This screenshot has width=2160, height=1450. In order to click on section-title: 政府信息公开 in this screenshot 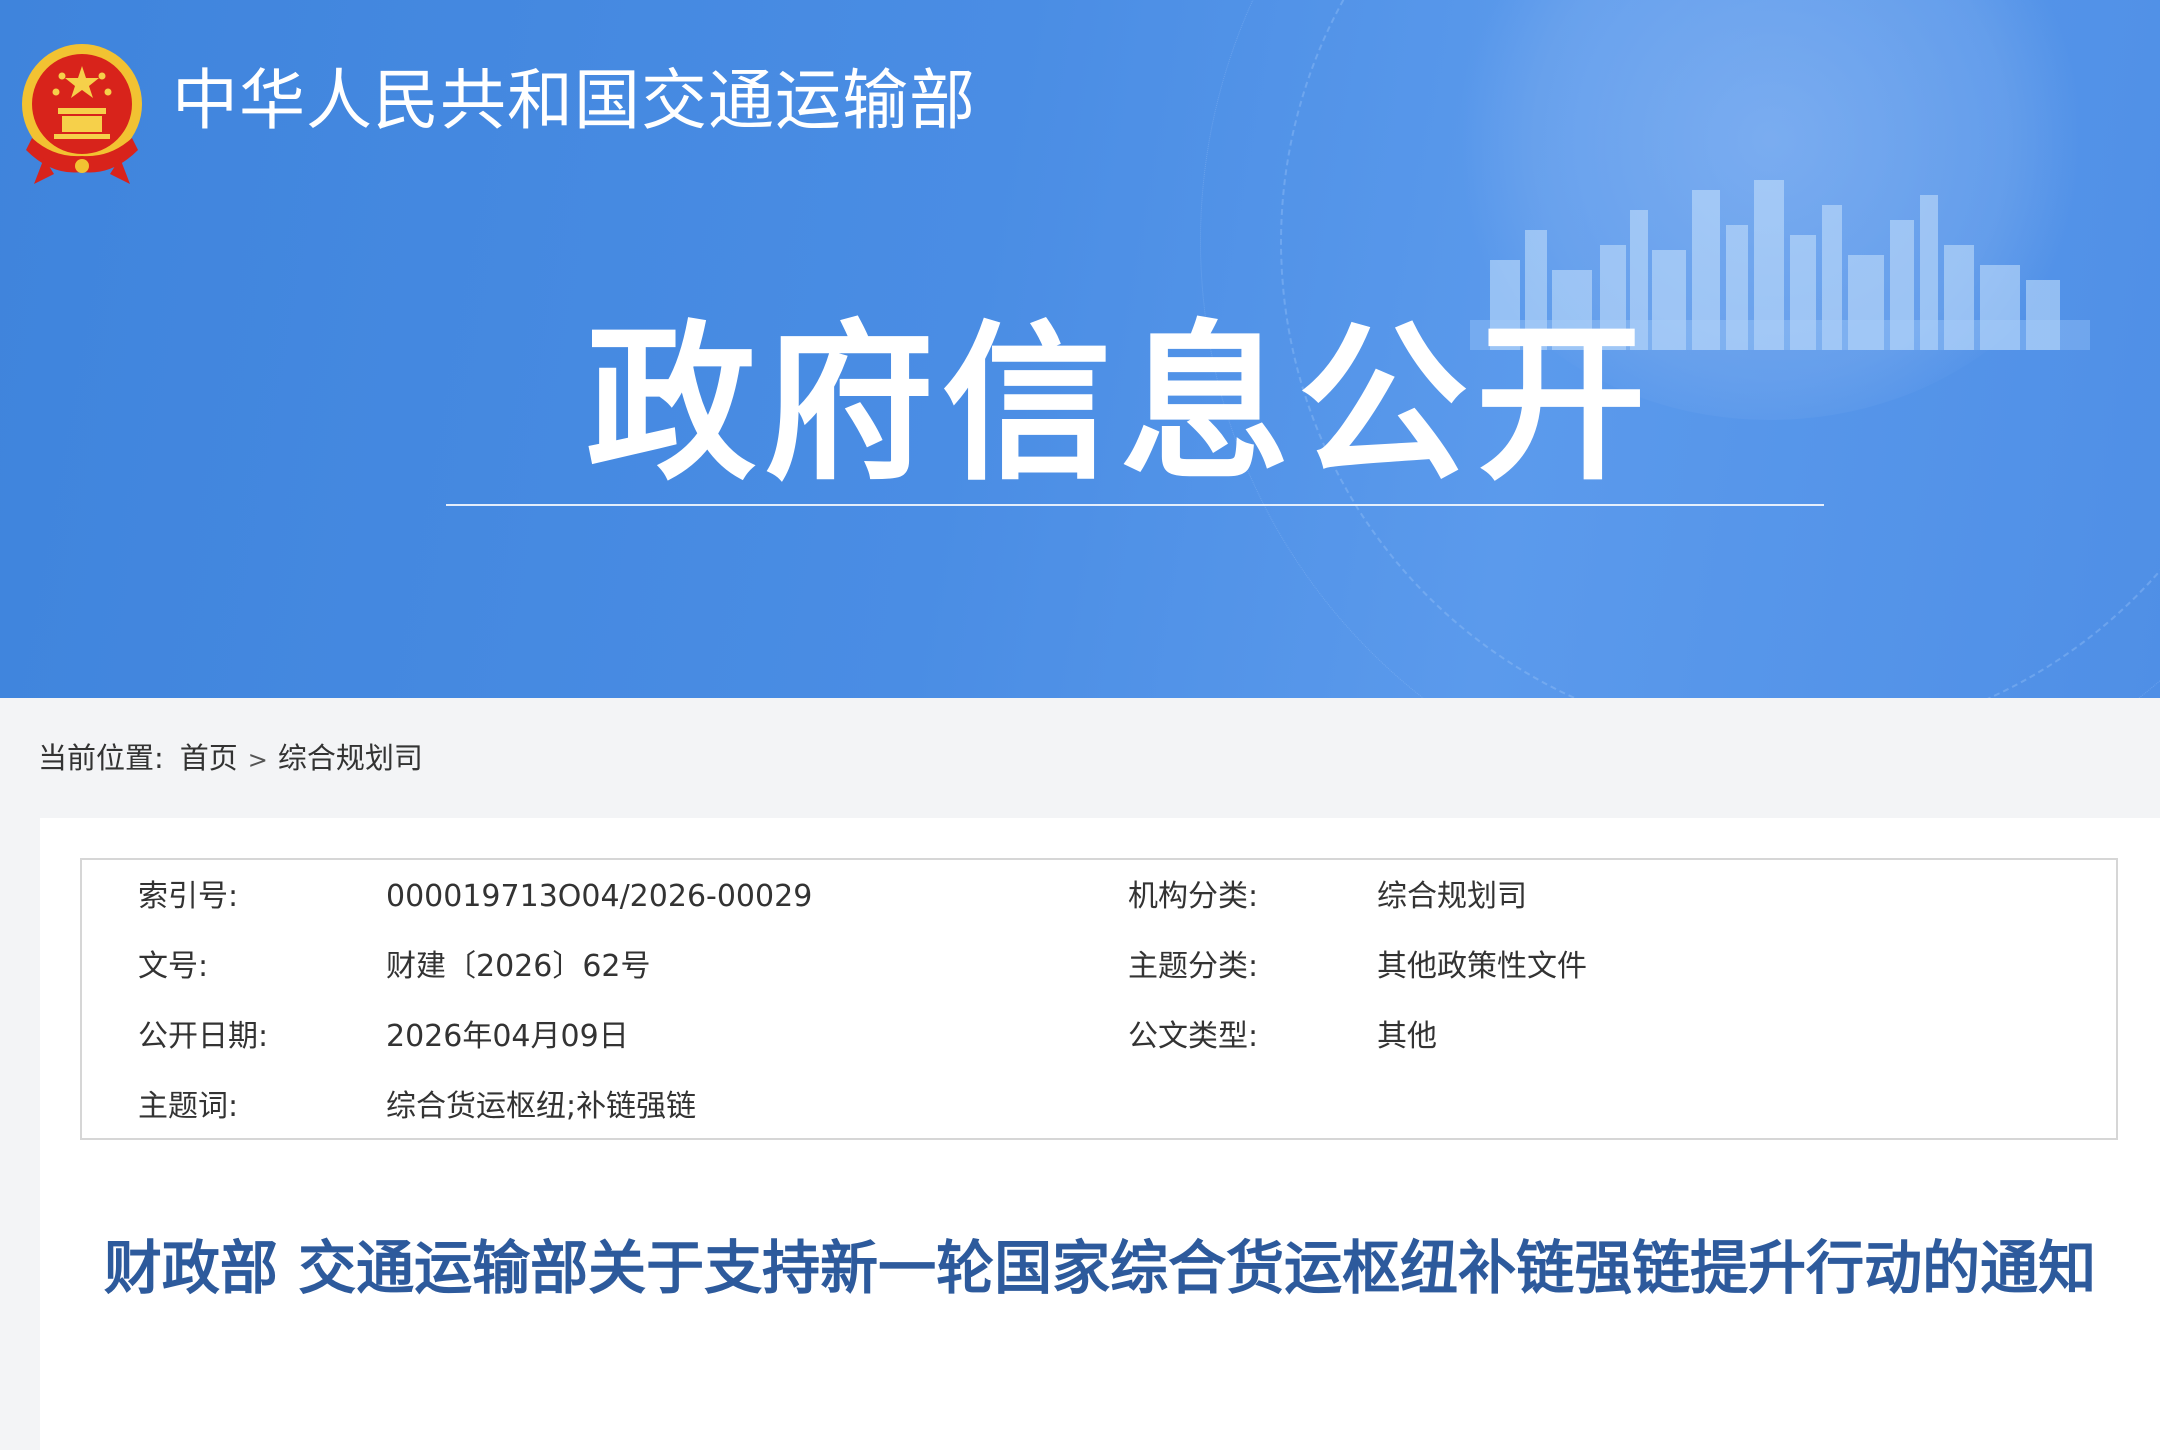, I will do `click(1119, 405)`.